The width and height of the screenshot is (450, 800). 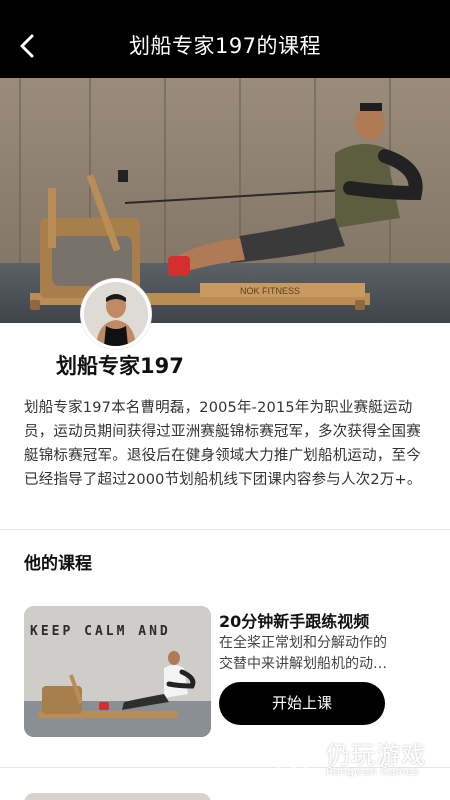 I want to click on coach-name: 划船专家197, so click(x=120, y=366).